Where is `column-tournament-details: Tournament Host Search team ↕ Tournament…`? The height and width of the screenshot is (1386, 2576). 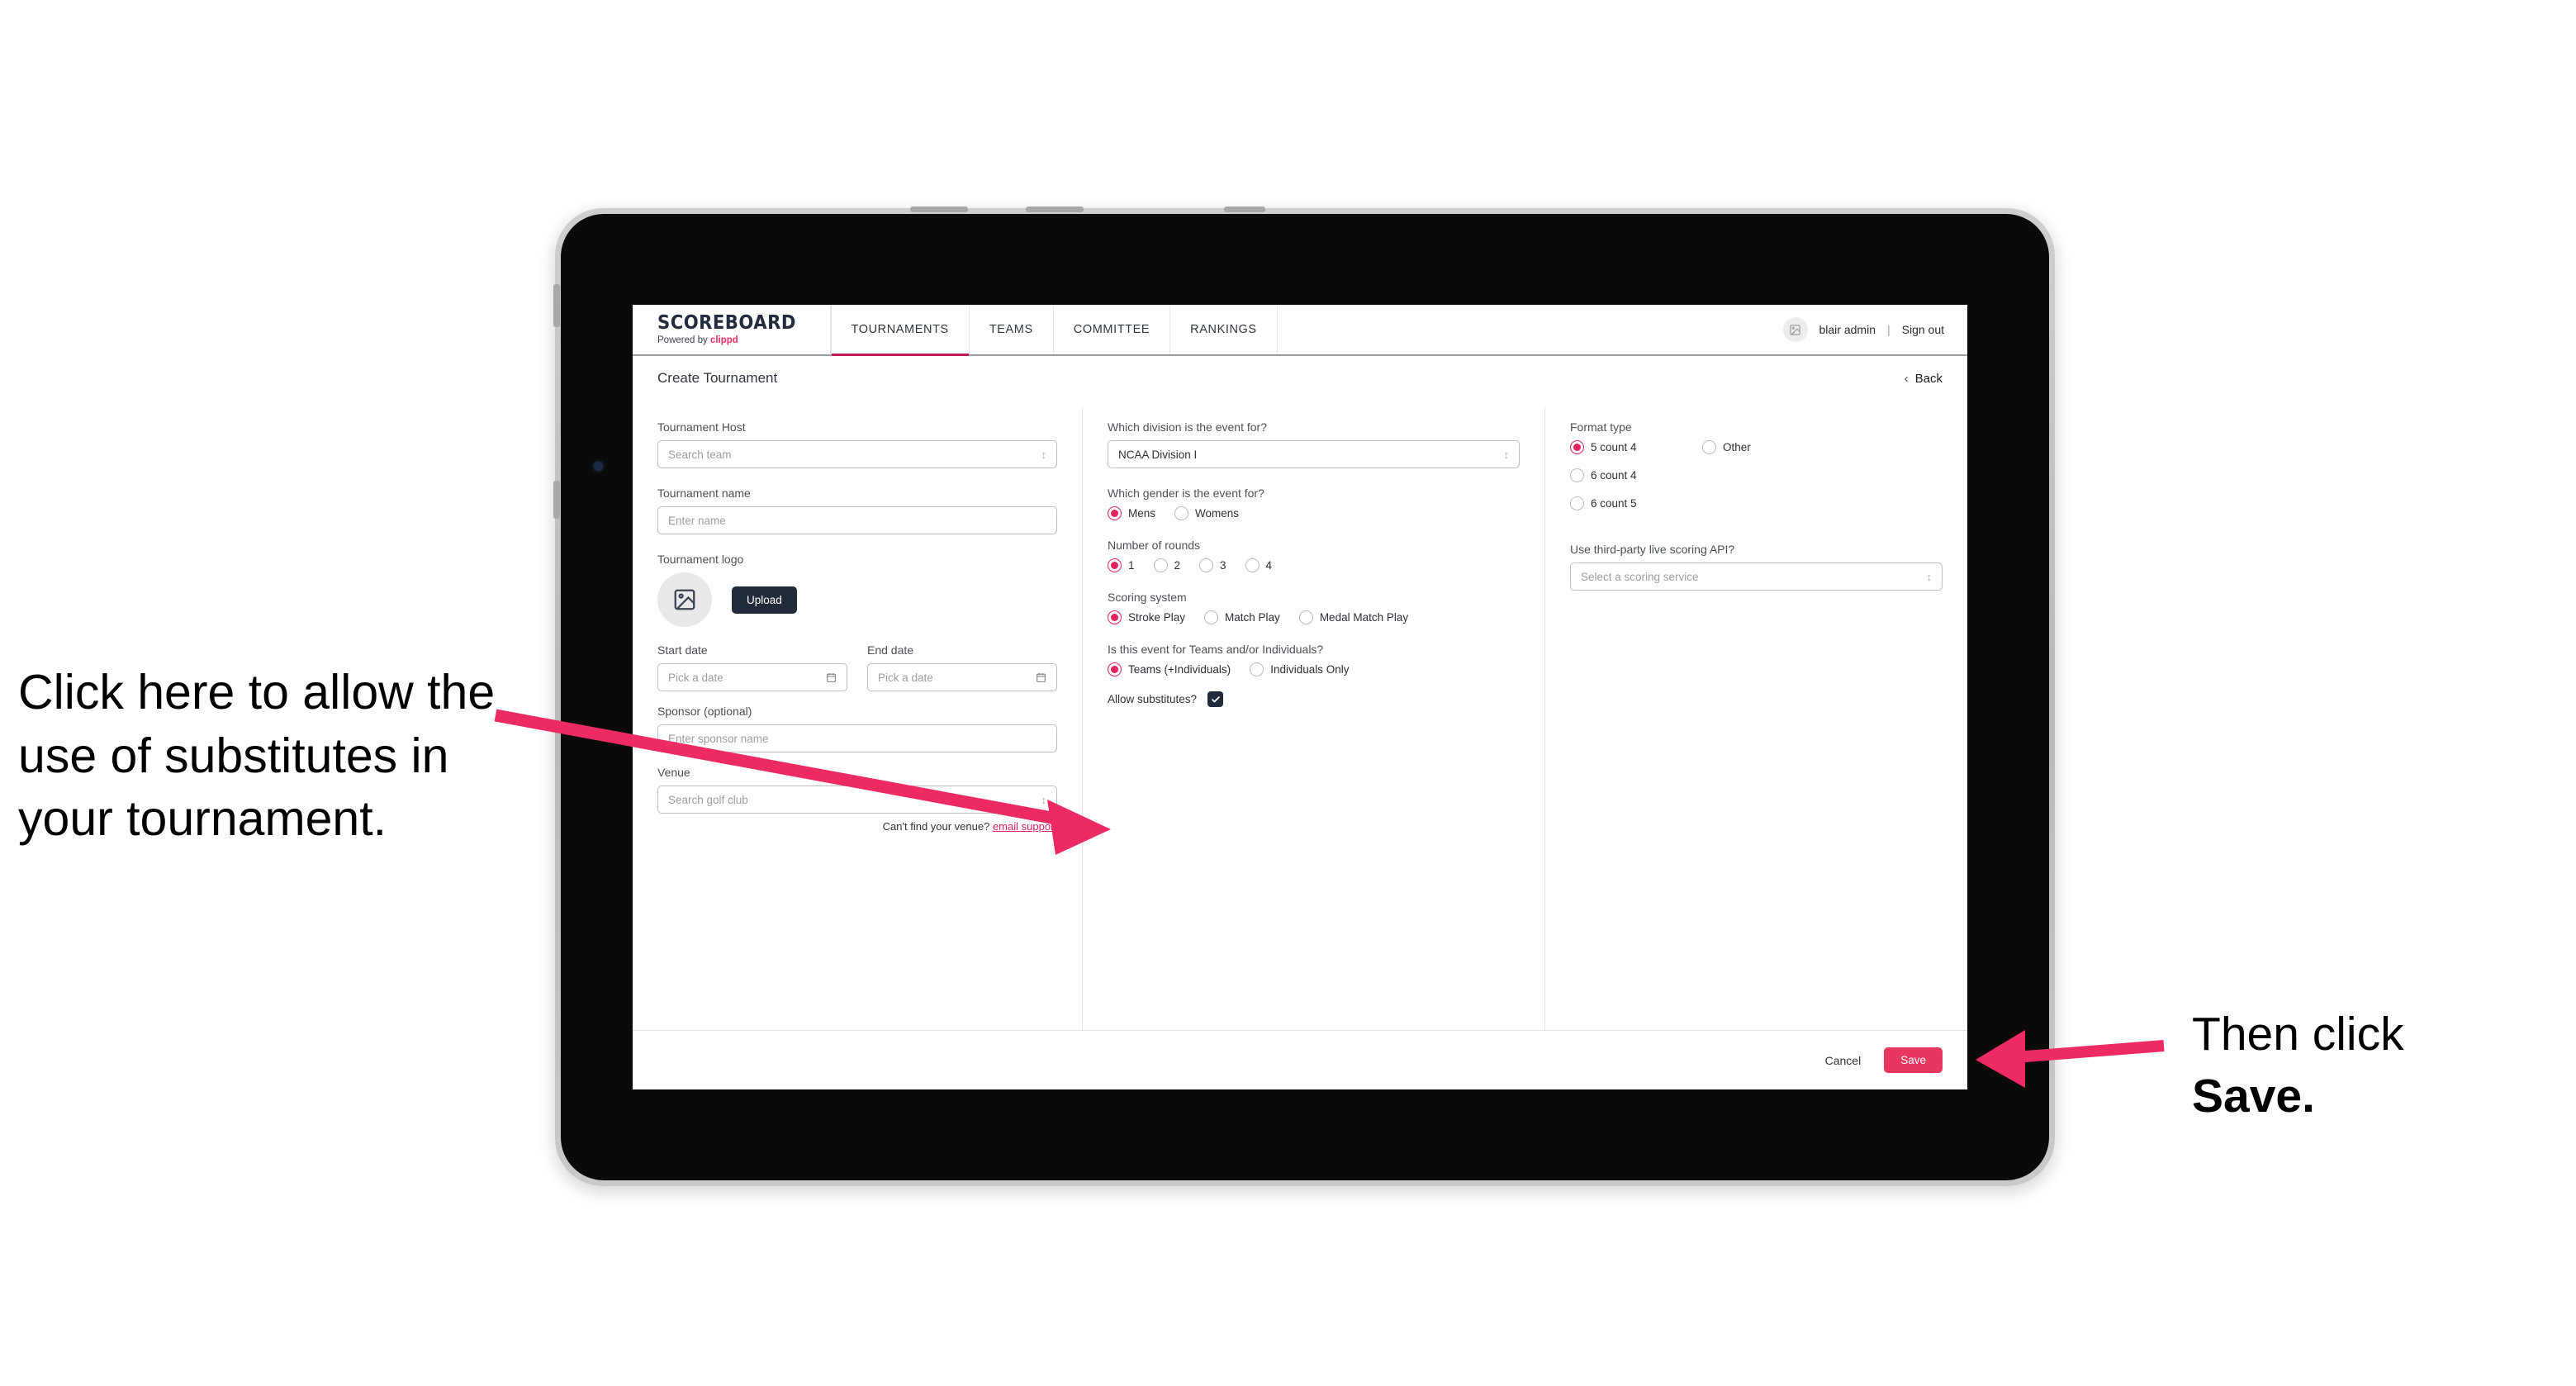 column-tournament-details: Tournament Host Search team ↕ Tournament… is located at coordinates (858, 718).